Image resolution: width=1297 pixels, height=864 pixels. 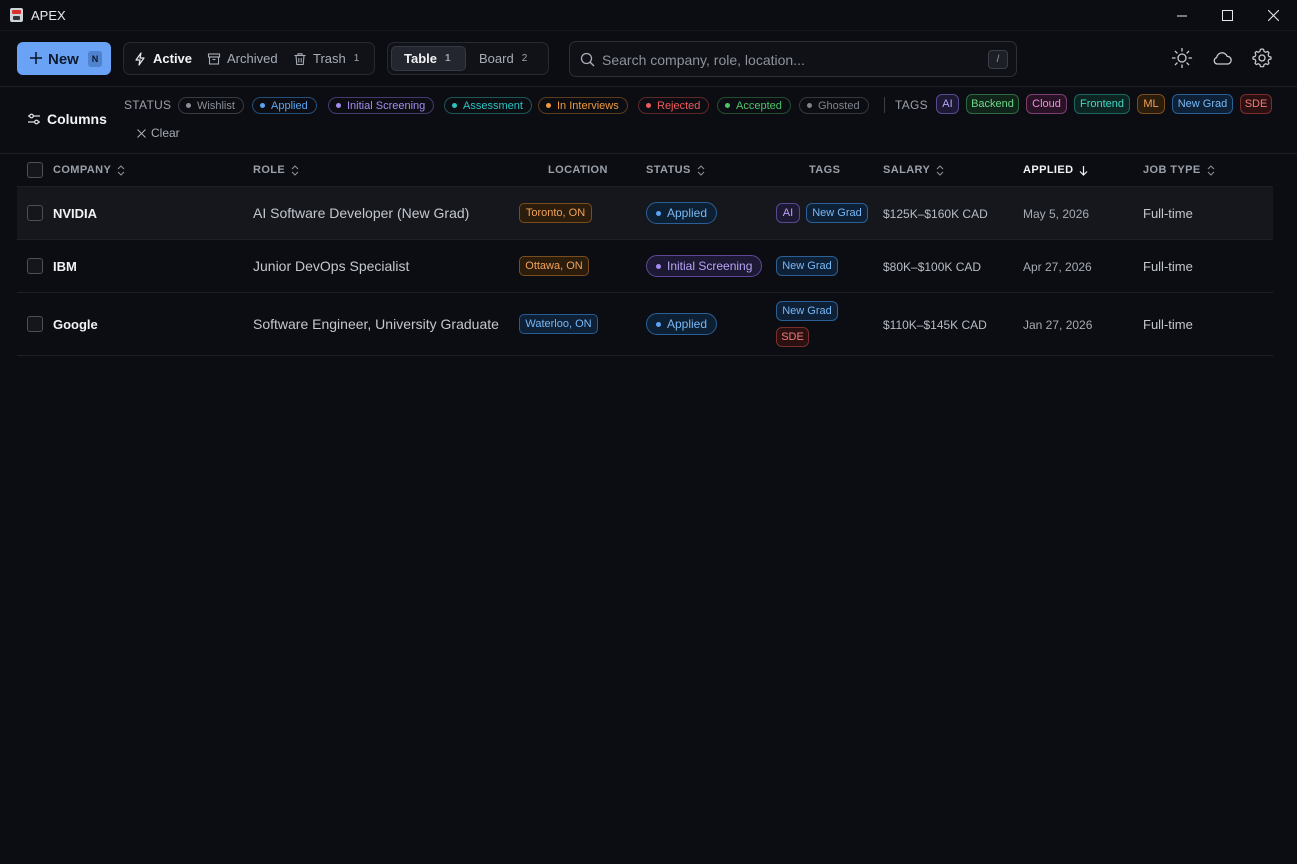 I want to click on column-header-tags: TAGS, so click(x=825, y=170).